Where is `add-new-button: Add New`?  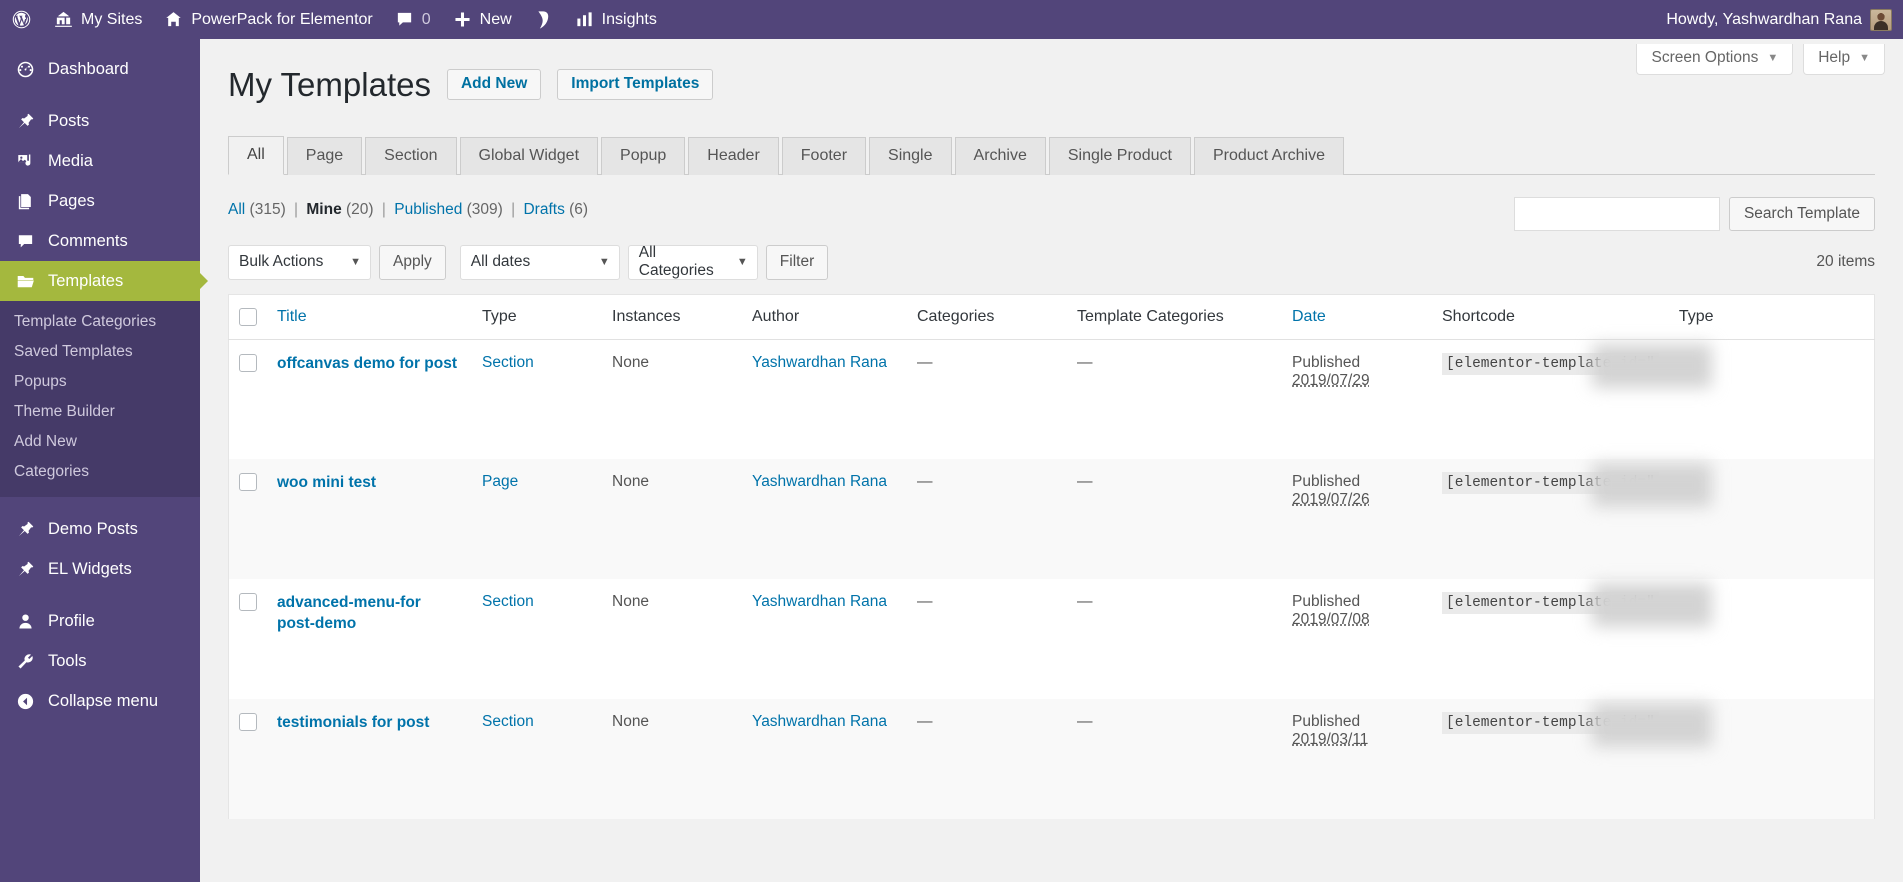
add-new-button: Add New is located at coordinates (494, 85).